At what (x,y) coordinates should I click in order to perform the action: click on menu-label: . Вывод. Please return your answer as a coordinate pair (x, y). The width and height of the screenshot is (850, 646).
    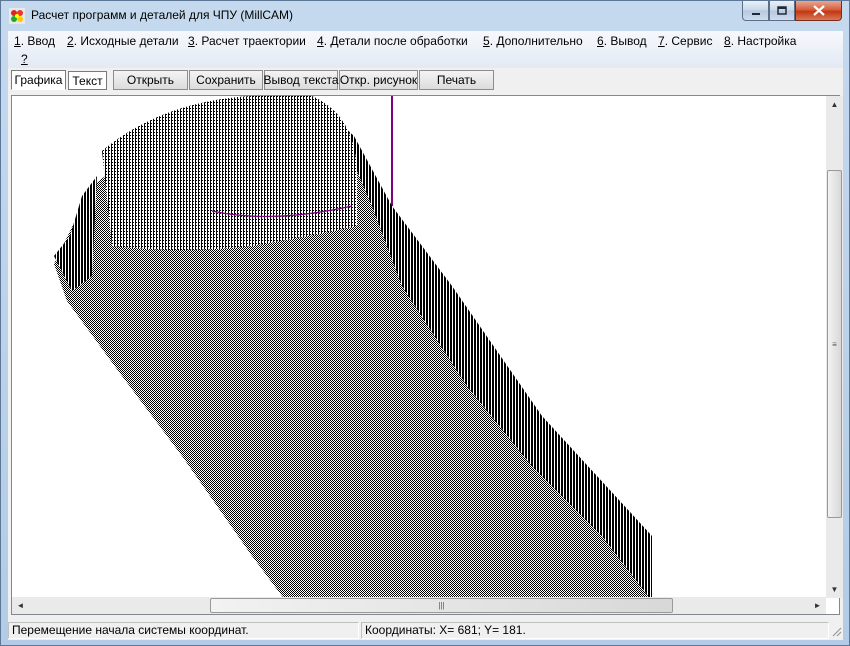
    Looking at the image, I should click on (625, 41).